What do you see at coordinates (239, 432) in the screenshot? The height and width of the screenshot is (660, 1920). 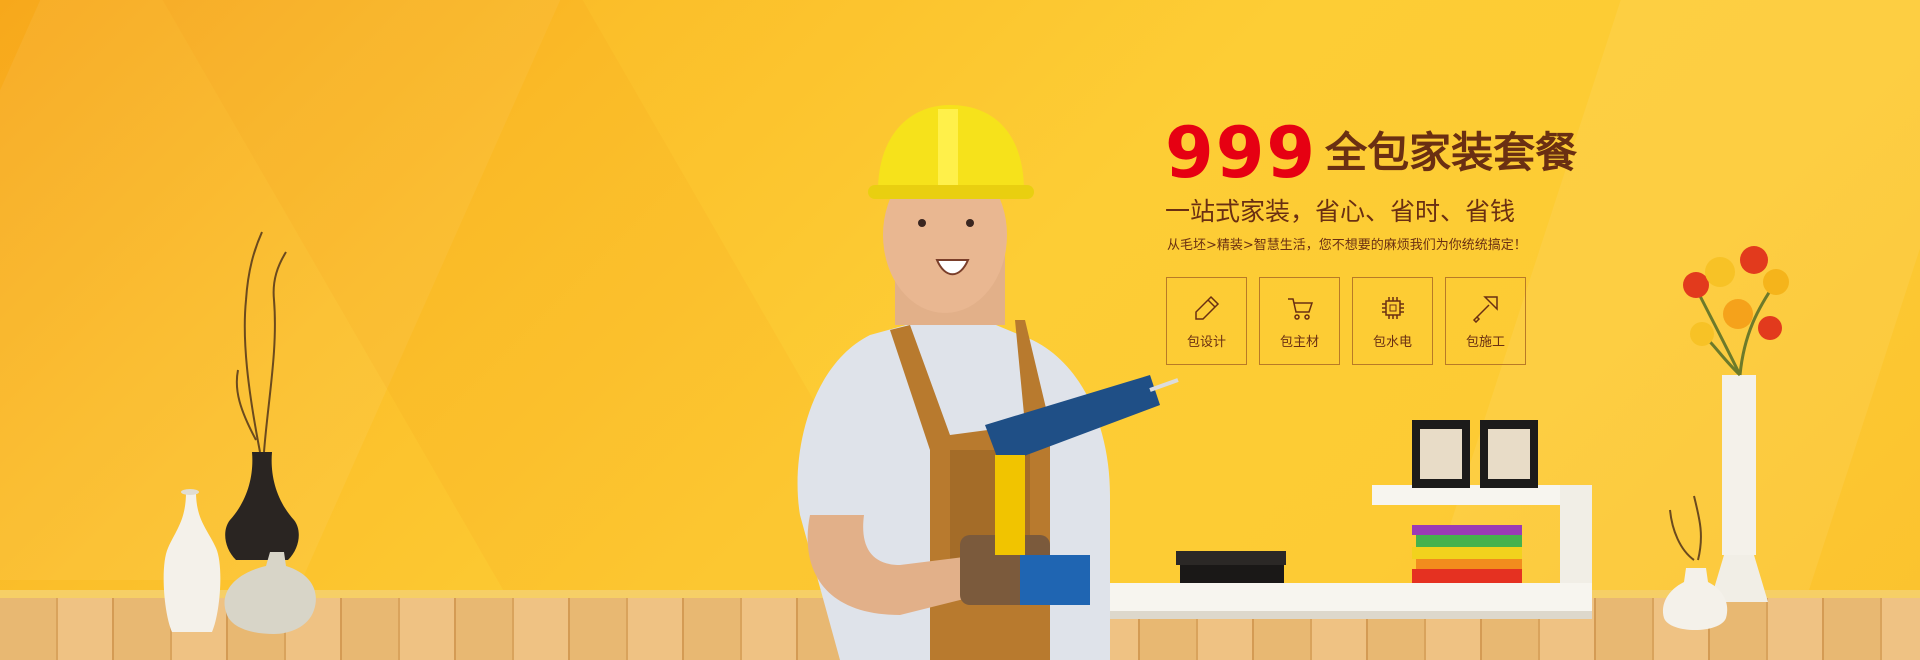 I see `vases-decoration` at bounding box center [239, 432].